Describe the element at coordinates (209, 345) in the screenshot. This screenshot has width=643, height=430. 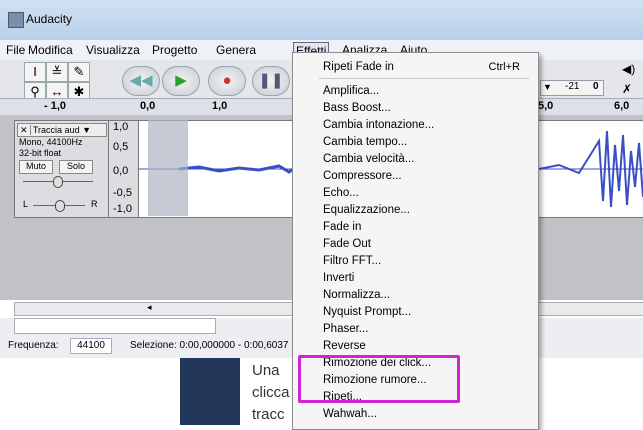
I see `selection-readout: Selezione: 0:00,000000 - 0:00,6037` at that location.